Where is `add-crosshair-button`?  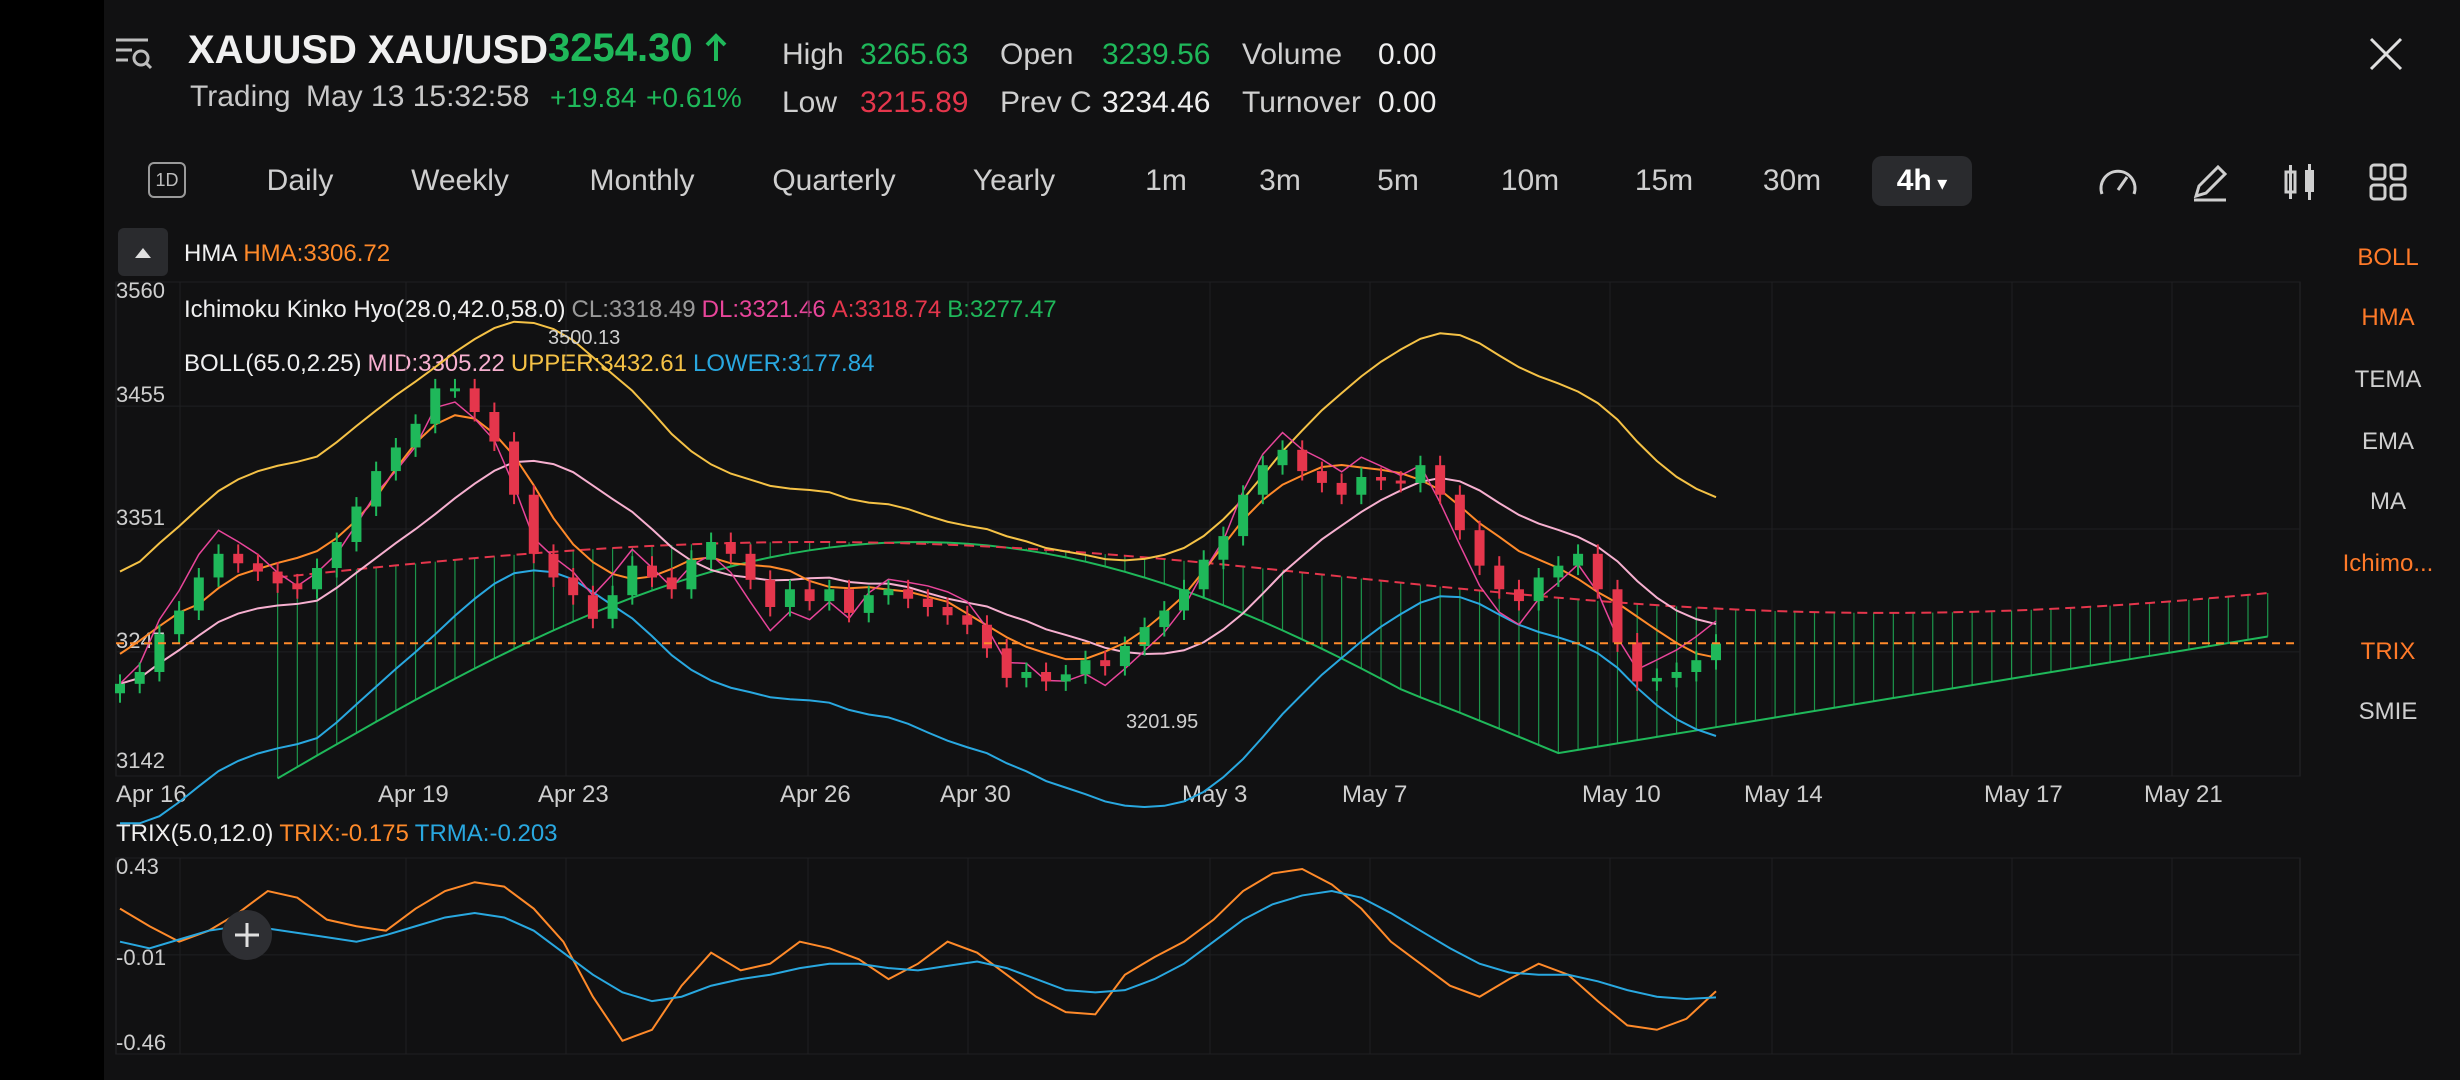
add-crosshair-button is located at coordinates (247, 935).